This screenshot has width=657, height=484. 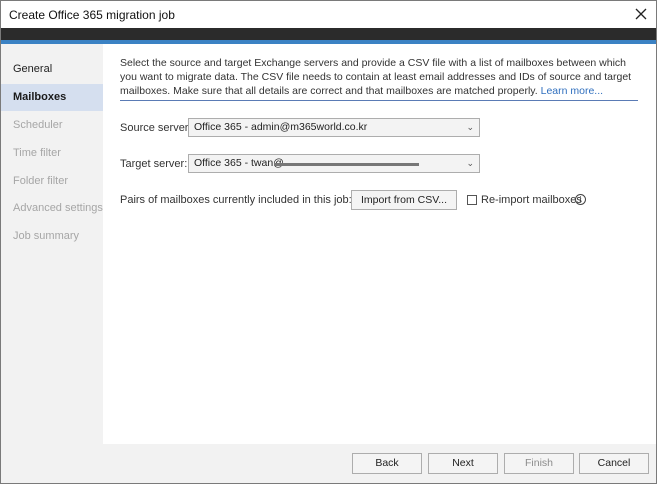 I want to click on redaction-mark, so click(x=346, y=163).